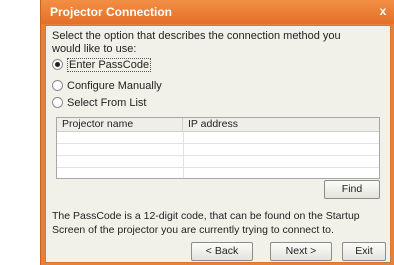 This screenshot has width=394, height=265. What do you see at coordinates (109, 64) in the screenshot?
I see `option-label: Enter PassCode` at bounding box center [109, 64].